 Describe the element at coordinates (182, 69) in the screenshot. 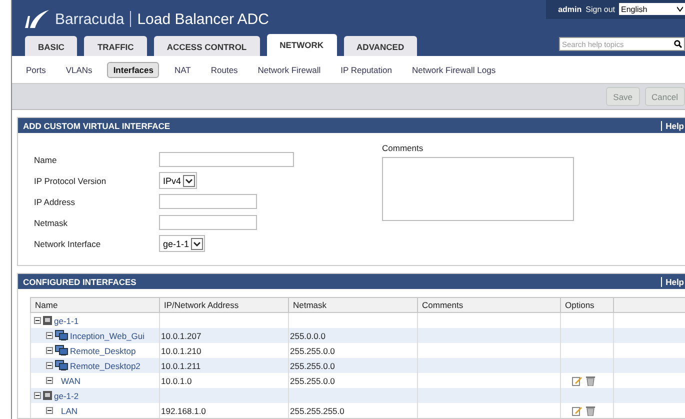

I see `subnav-link: NAT` at that location.